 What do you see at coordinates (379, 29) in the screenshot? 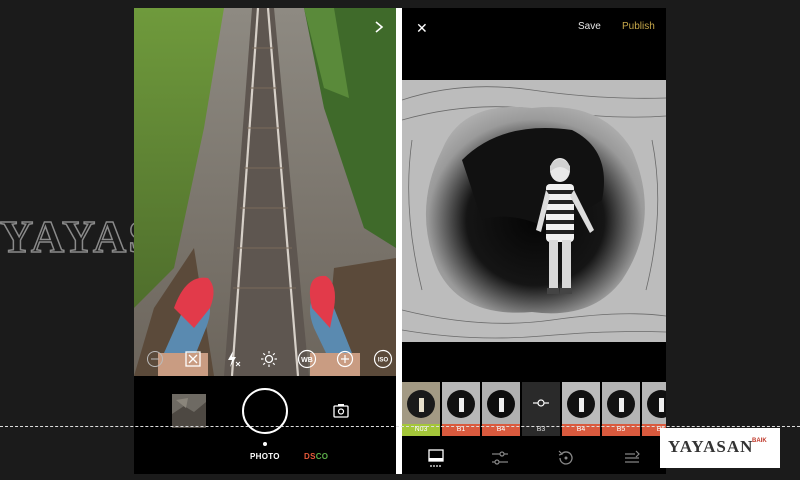
I see `chevron-right-icon` at bounding box center [379, 29].